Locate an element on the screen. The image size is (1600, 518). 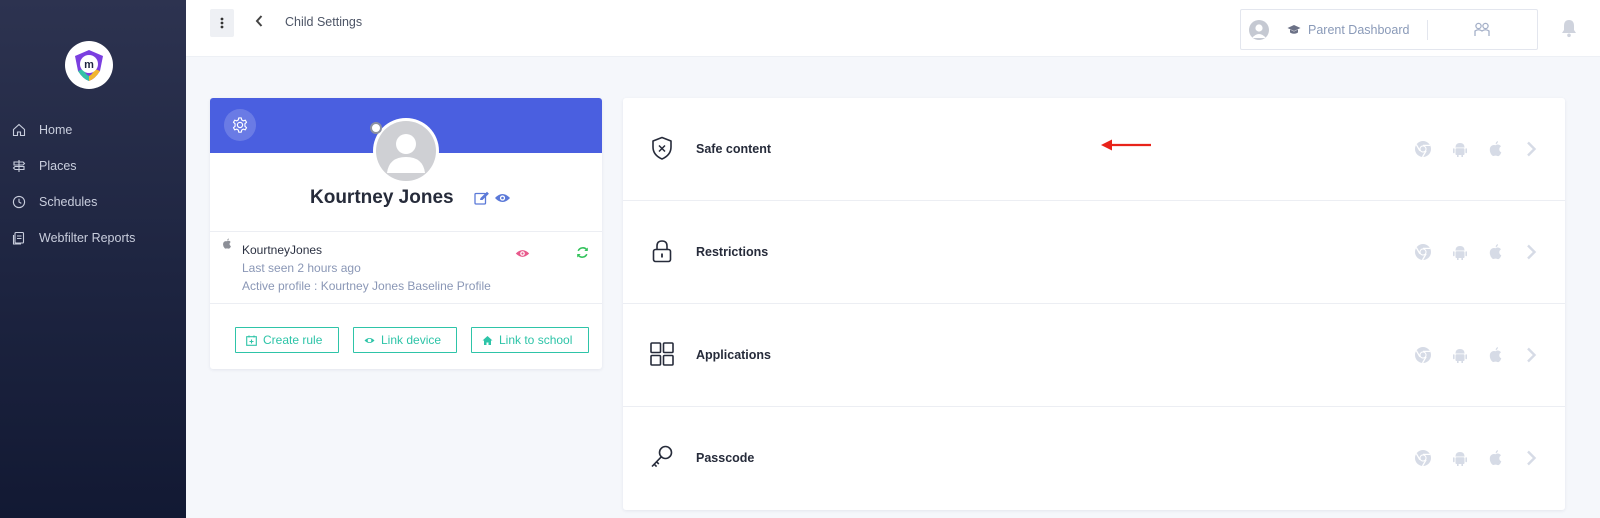
create-rule-button: Create rule is located at coordinates (287, 340).